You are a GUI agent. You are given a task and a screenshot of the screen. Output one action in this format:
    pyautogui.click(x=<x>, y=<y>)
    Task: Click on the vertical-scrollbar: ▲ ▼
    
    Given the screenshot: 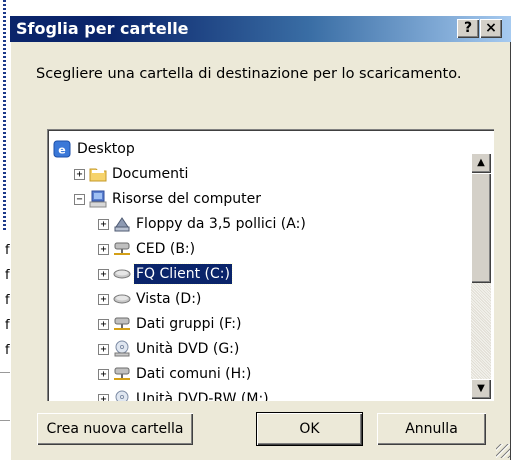 What is the action you would take?
    pyautogui.click(x=481, y=276)
    